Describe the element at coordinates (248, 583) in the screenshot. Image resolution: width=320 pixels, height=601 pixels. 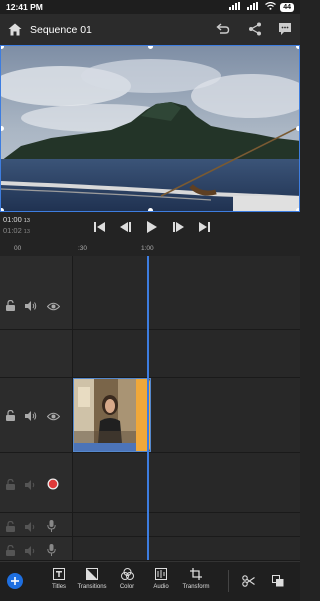
I see `scissors-icon` at that location.